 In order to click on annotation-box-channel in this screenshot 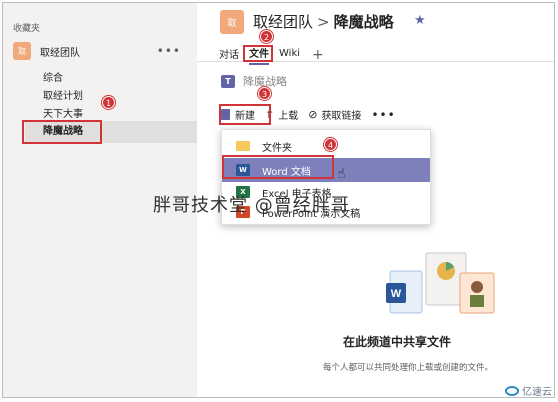, I will do `click(62, 132)`.